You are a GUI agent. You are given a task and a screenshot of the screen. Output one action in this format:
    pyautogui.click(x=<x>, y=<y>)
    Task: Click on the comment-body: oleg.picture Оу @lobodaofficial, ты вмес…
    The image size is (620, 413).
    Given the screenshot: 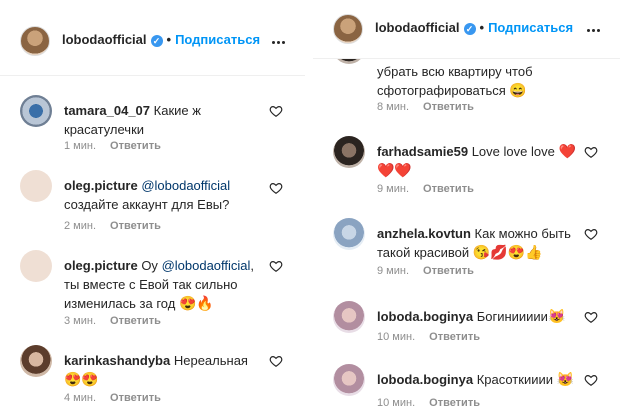 What is the action you would take?
    pyautogui.click(x=162, y=284)
    